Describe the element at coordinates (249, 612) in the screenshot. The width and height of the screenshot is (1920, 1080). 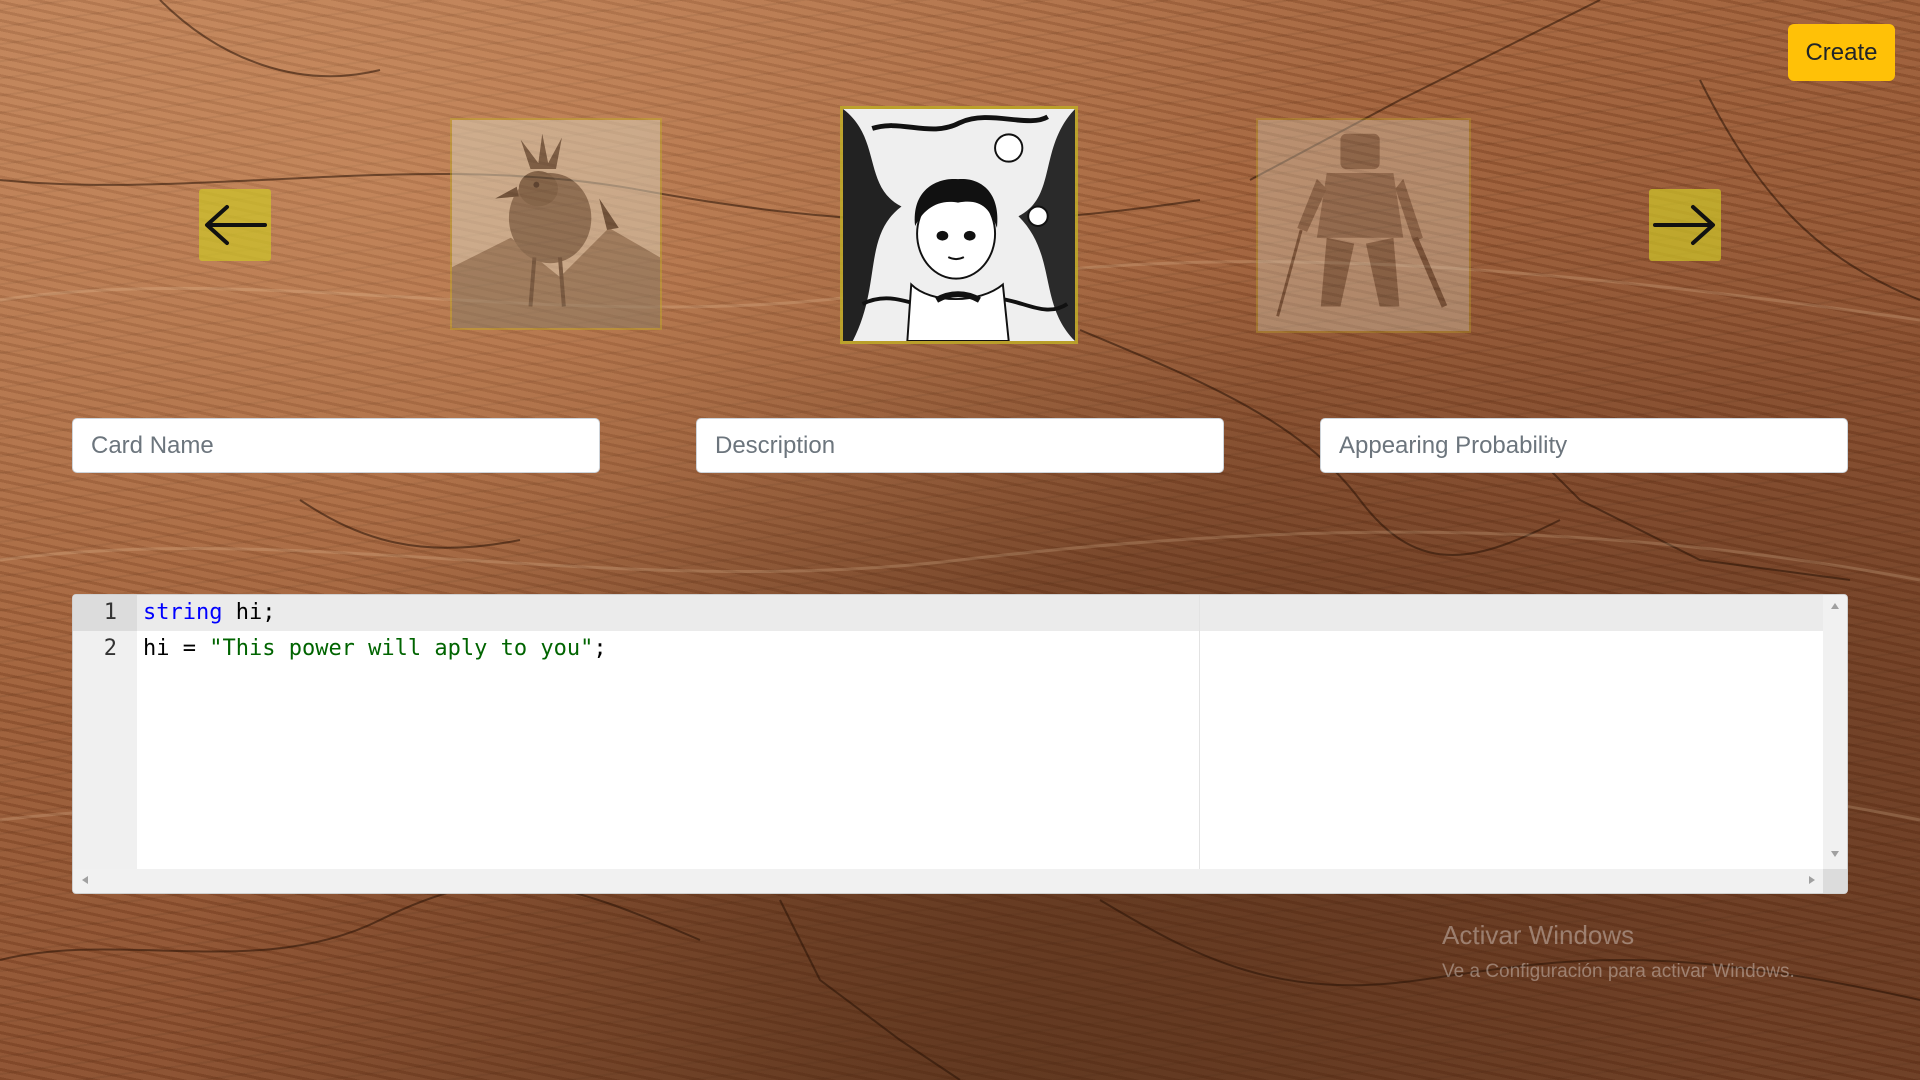
I see `code-text: hi;` at that location.